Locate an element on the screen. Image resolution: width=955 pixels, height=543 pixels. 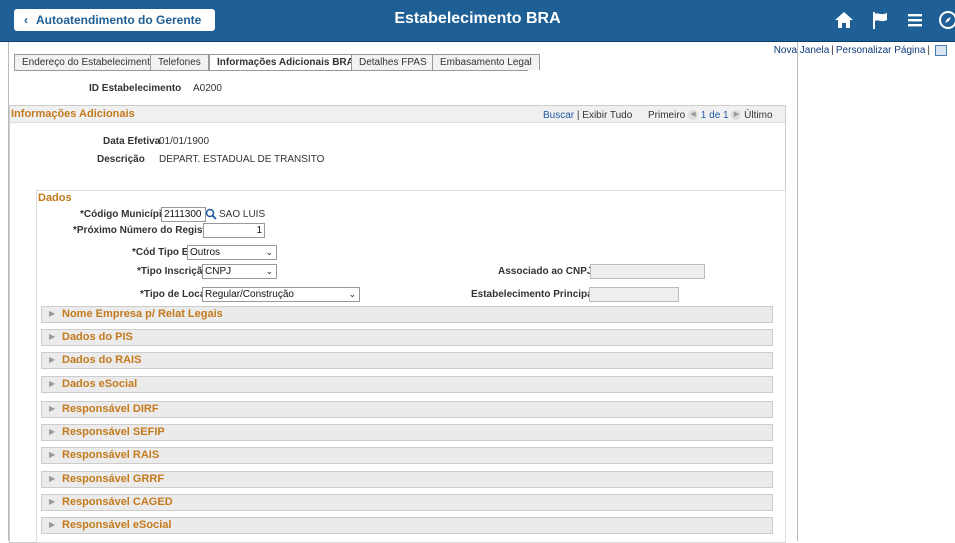
collapsible-nome-empresa: ▶ Nome Empresa p/ Relat Legais is located at coordinates (407, 314).